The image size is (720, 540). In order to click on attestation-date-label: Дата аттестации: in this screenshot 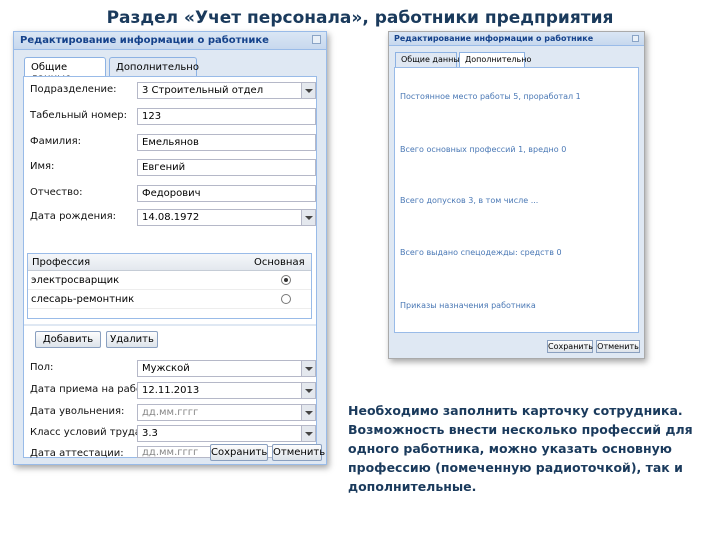, I will do `click(77, 453)`.